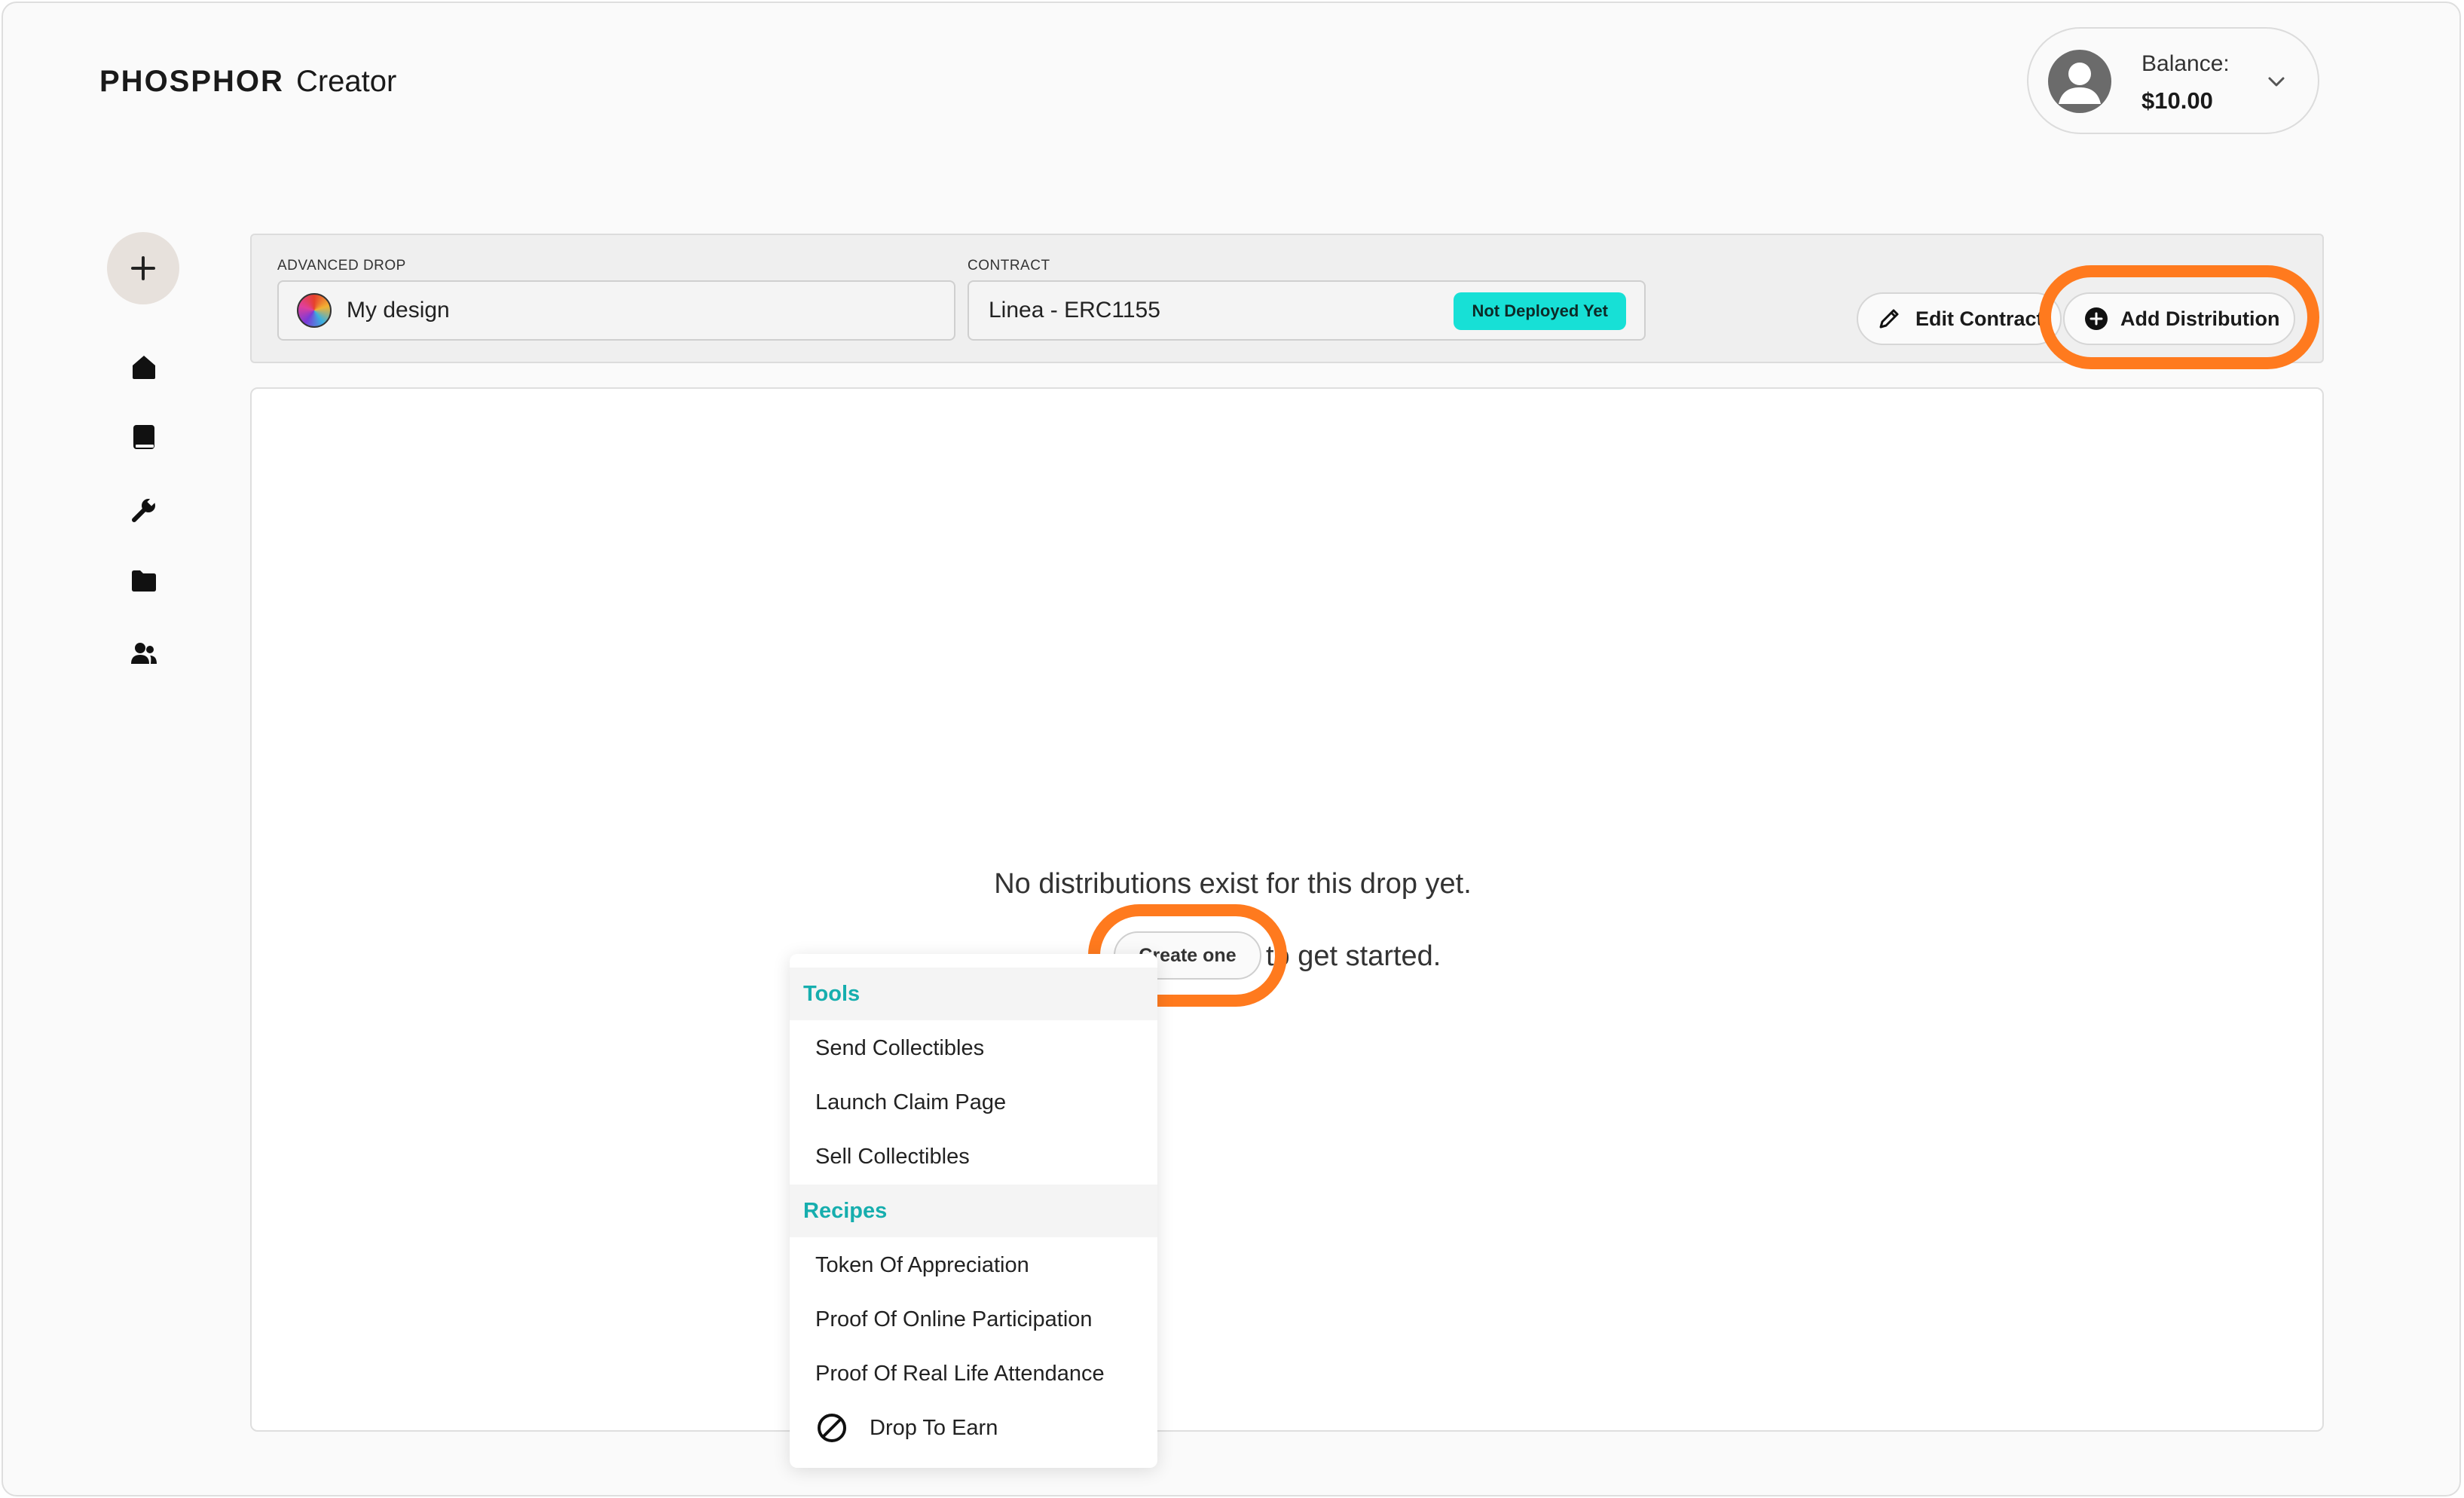  I want to click on home-icon, so click(144, 367).